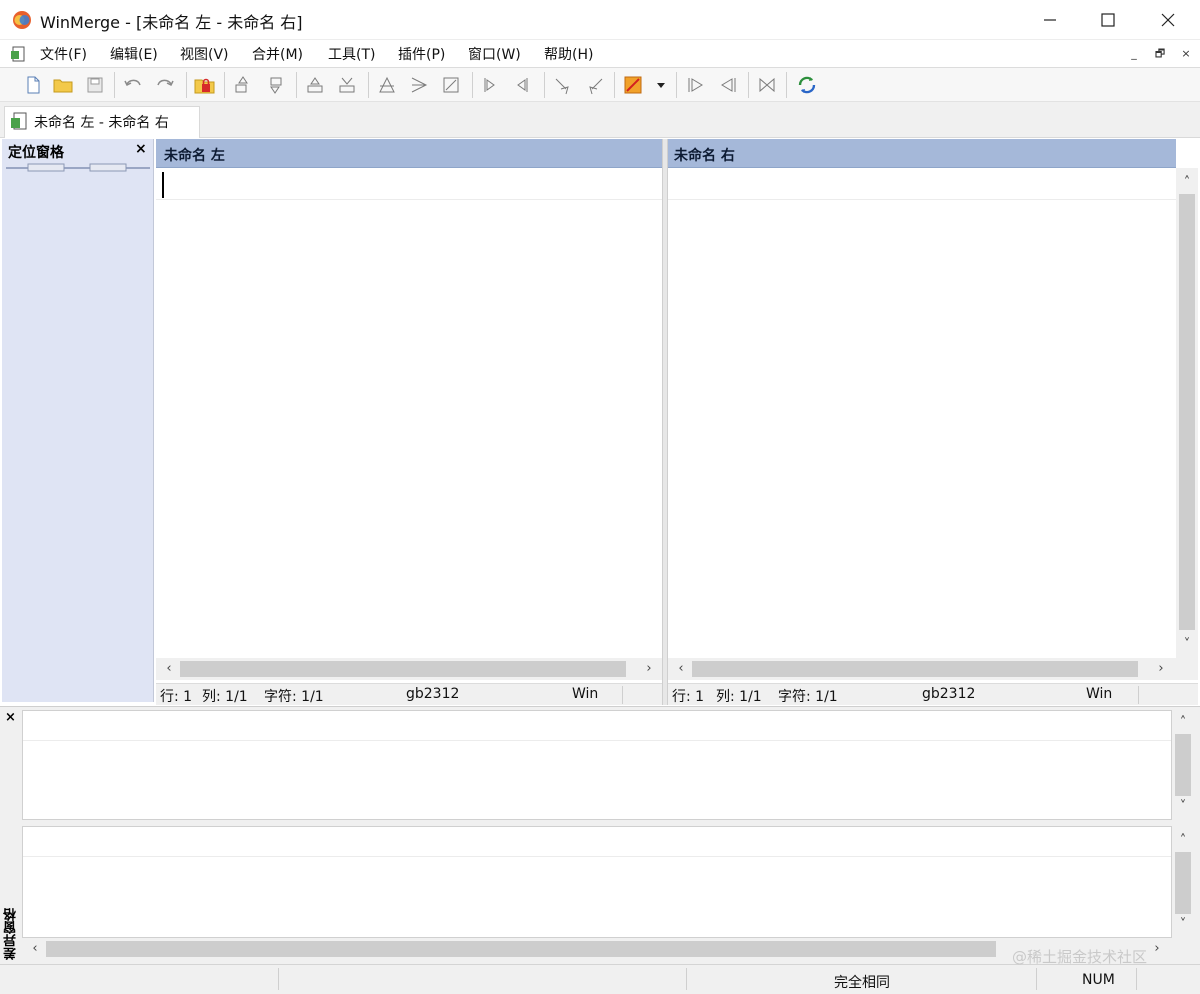 The width and height of the screenshot is (1200, 994). What do you see at coordinates (78, 168) in the screenshot?
I see `location-map-viewport` at bounding box center [78, 168].